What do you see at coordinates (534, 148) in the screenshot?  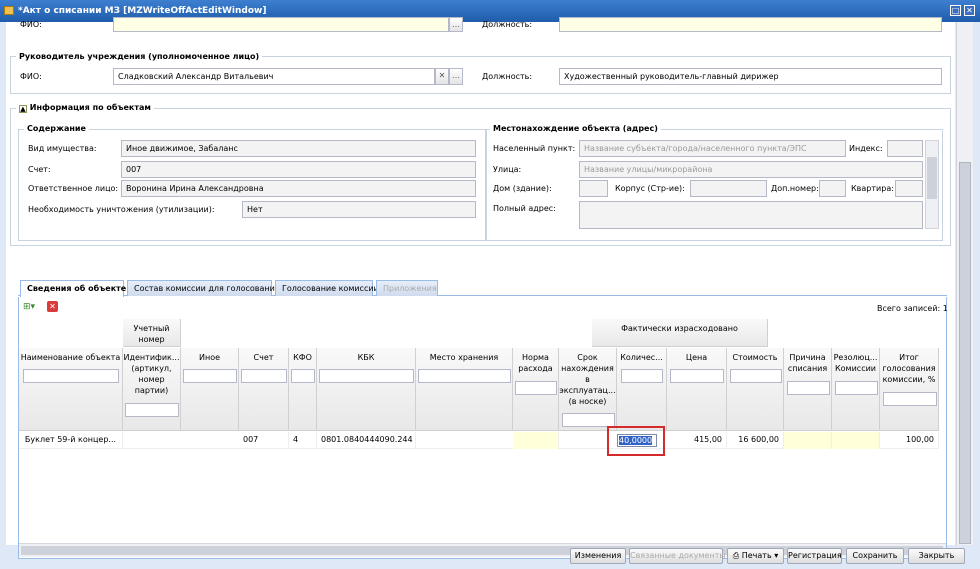 I see `locality-label: Населенный пункт:` at bounding box center [534, 148].